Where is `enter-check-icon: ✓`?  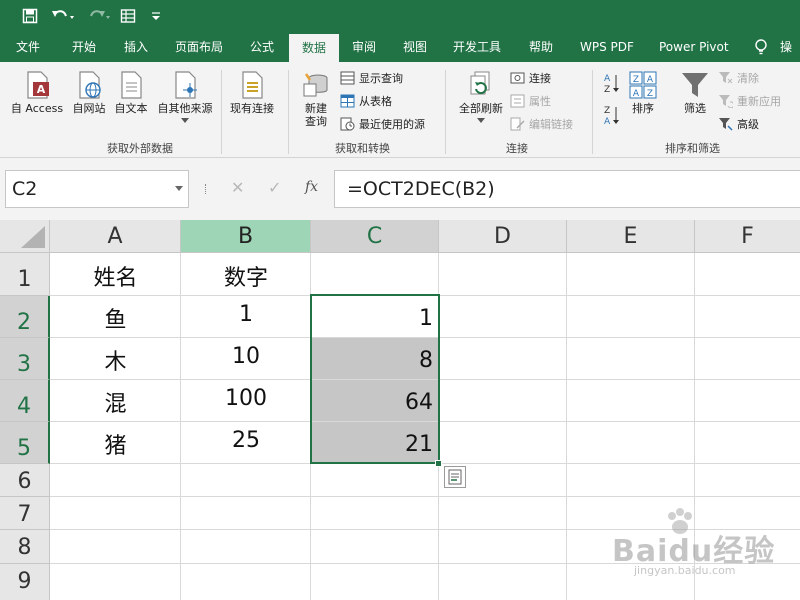
enter-check-icon: ✓ is located at coordinates (274, 187).